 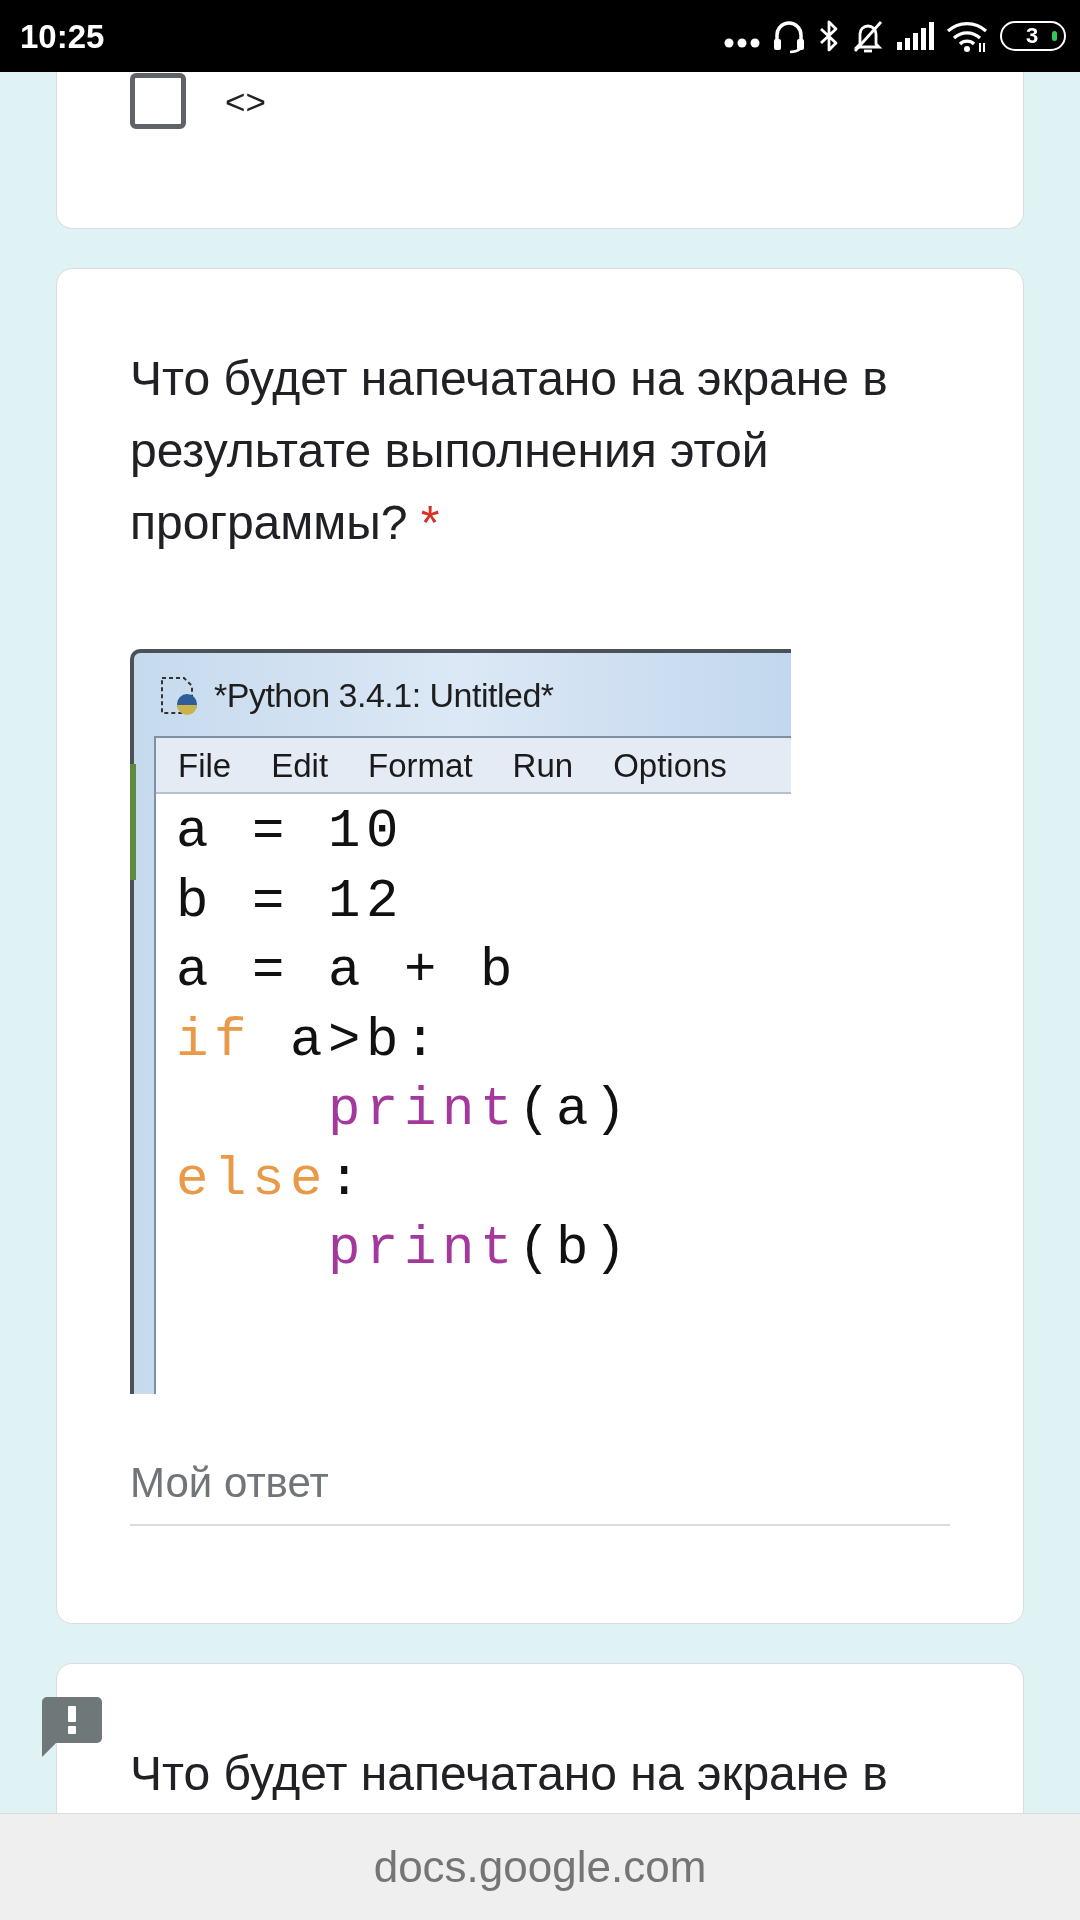 What do you see at coordinates (271, 1179) in the screenshot?
I see `code-line: else:` at bounding box center [271, 1179].